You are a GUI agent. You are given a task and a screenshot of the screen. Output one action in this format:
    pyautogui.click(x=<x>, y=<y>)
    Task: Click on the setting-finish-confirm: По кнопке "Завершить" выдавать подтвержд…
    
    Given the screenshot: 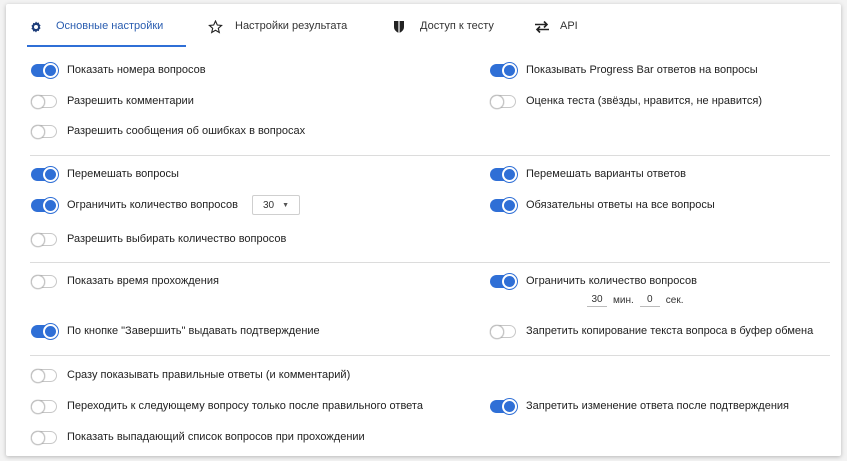 What is the action you would take?
    pyautogui.click(x=175, y=331)
    